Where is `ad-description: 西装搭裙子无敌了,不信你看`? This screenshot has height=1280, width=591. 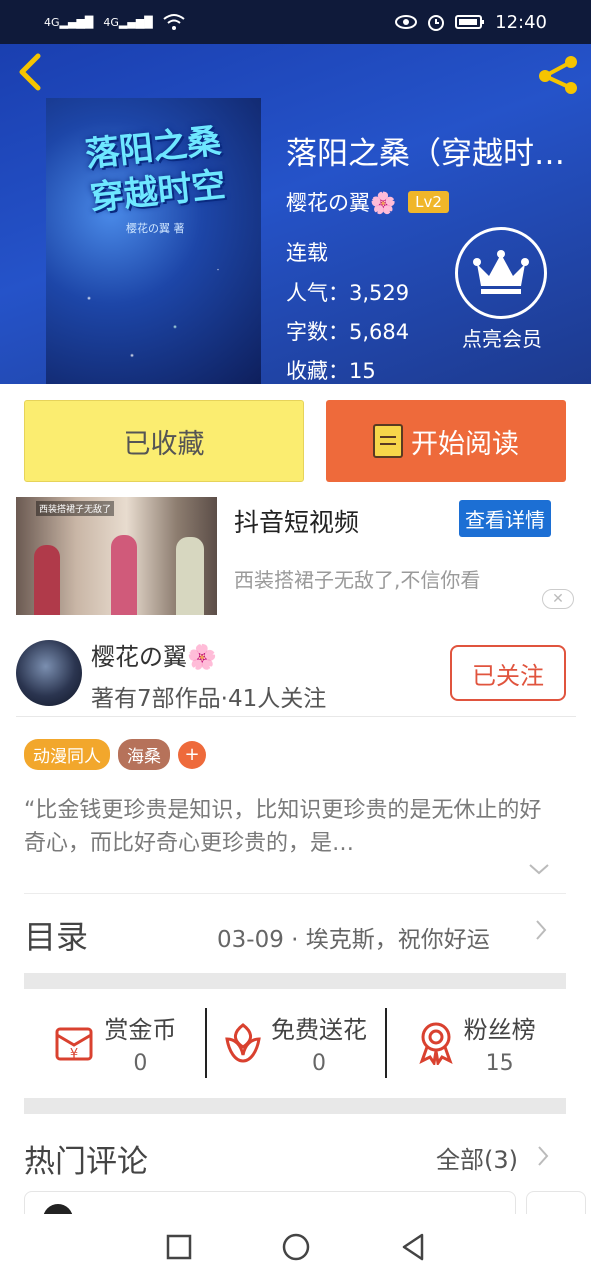 ad-description: 西装搭裙子无敌了,不信你看 is located at coordinates (357, 580).